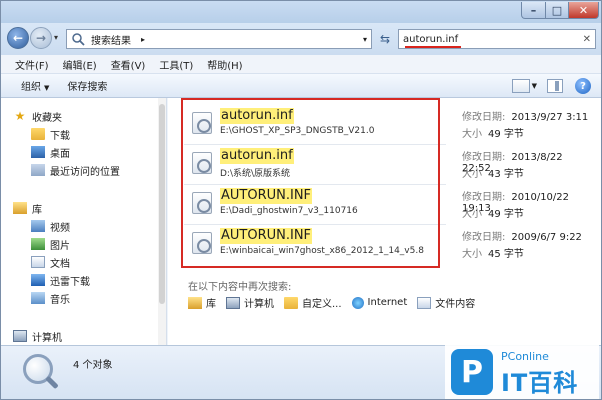 This screenshot has width=602, height=400. I want to click on clear-search-icon: ✕, so click(587, 39).